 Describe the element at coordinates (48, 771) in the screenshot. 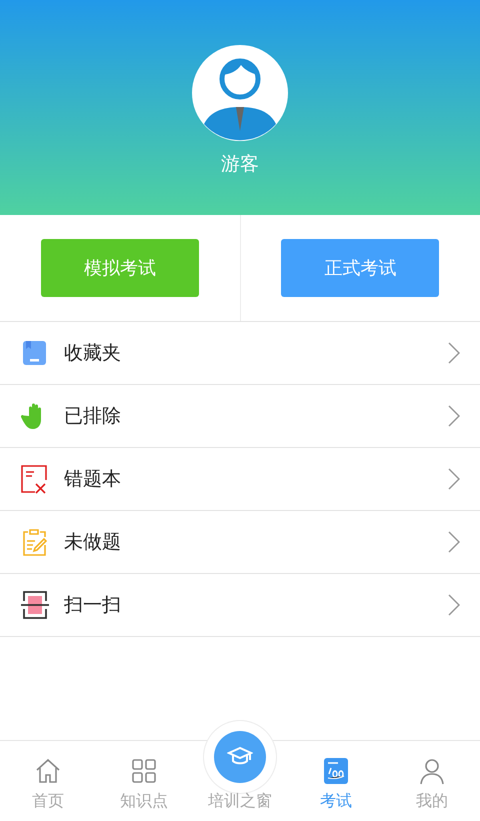

I see `home-icon` at that location.